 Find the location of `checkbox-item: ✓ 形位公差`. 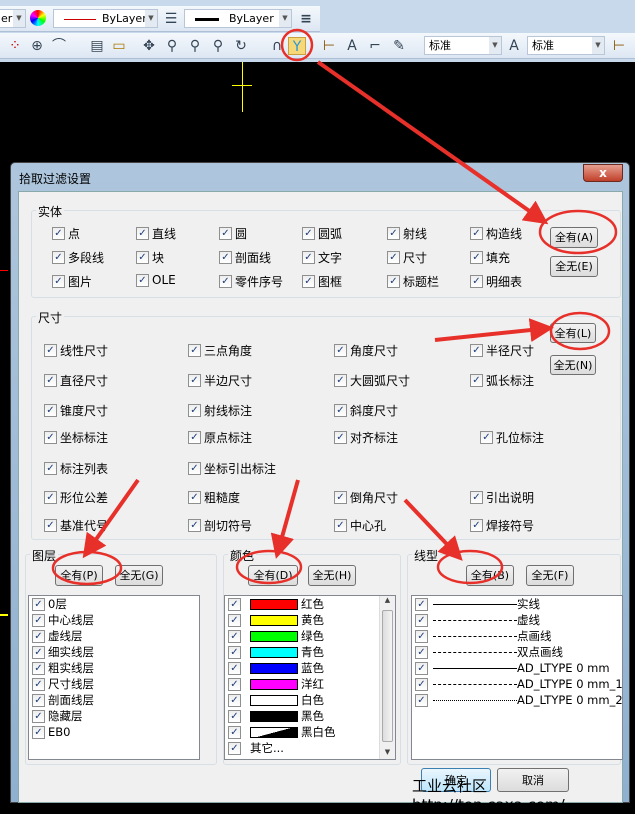

checkbox-item: ✓ 形位公差 is located at coordinates (76, 497).